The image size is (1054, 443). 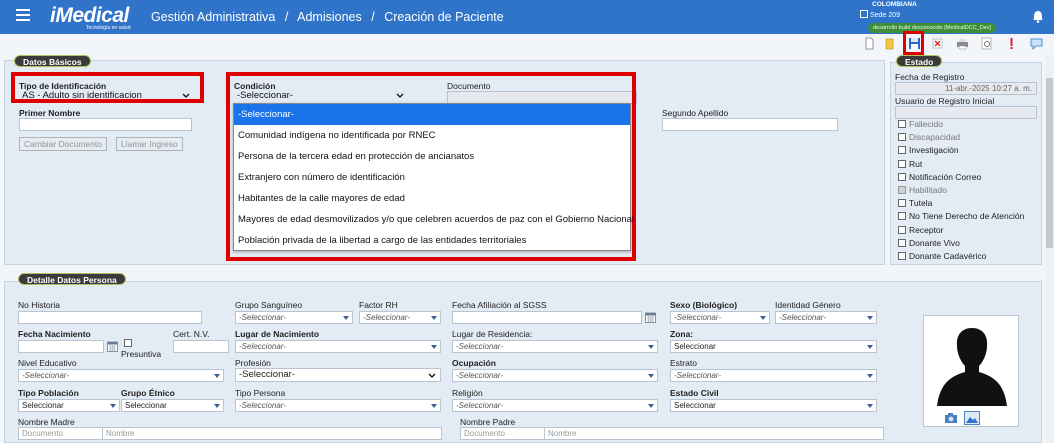 What do you see at coordinates (773, 405) in the screenshot?
I see `estado-civil-select: Seleccionar` at bounding box center [773, 405].